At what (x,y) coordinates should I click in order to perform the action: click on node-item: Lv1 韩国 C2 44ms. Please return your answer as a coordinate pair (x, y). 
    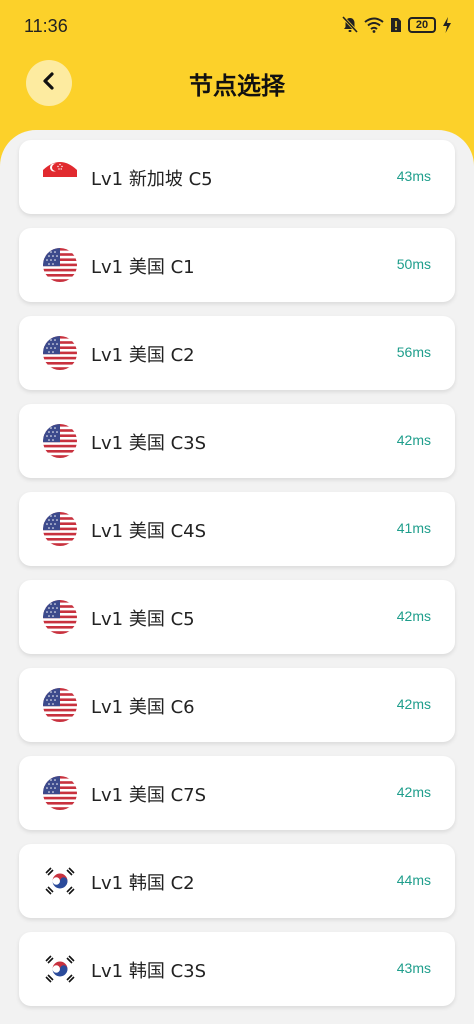
    Looking at the image, I should click on (237, 881).